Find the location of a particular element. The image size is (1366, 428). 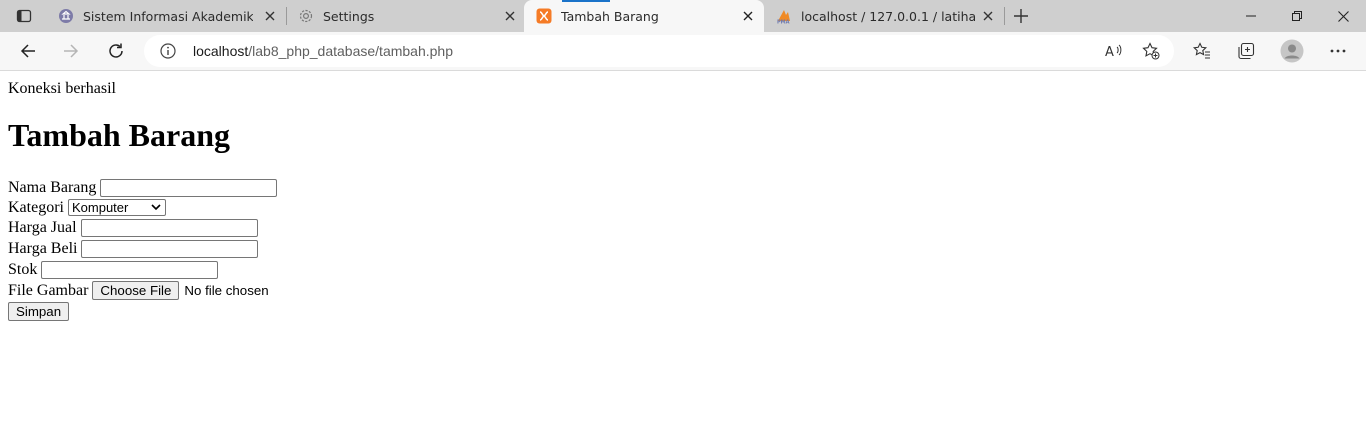

harga-beli-label: Harga Beli is located at coordinates (43, 248).